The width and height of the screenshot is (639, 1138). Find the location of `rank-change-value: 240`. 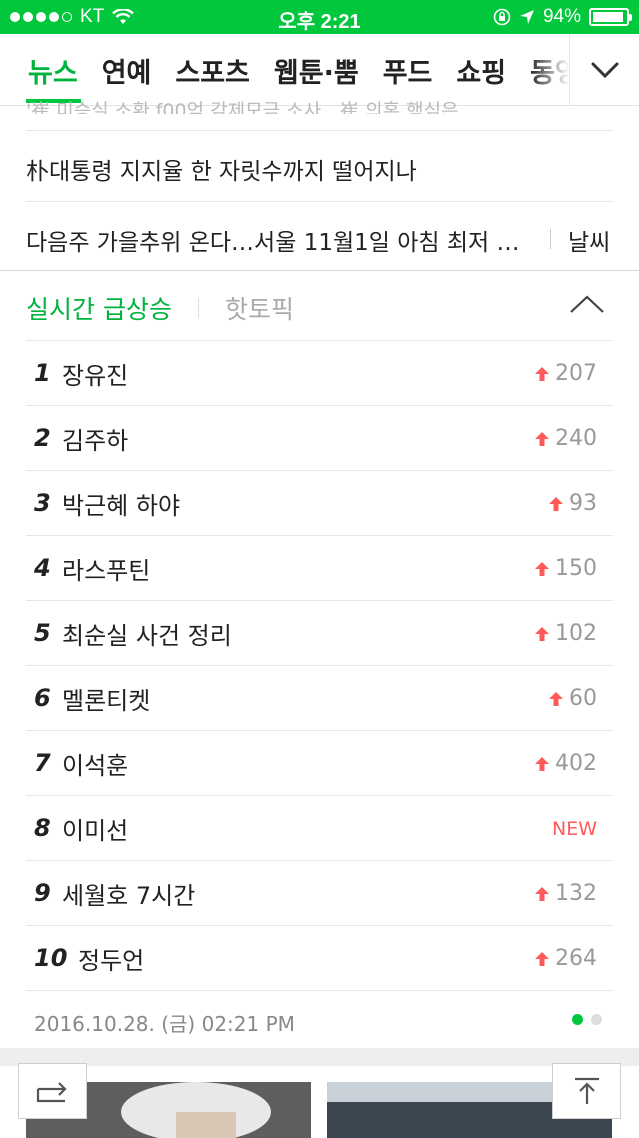

rank-change-value: 240 is located at coordinates (576, 438).